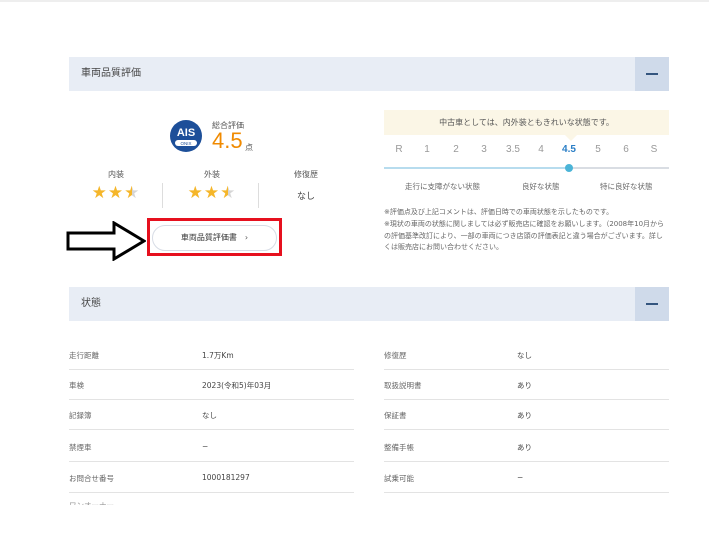 This screenshot has height=539, width=709. What do you see at coordinates (626, 186) in the screenshot?
I see `scale-desc-high: 特に良好な状態` at bounding box center [626, 186].